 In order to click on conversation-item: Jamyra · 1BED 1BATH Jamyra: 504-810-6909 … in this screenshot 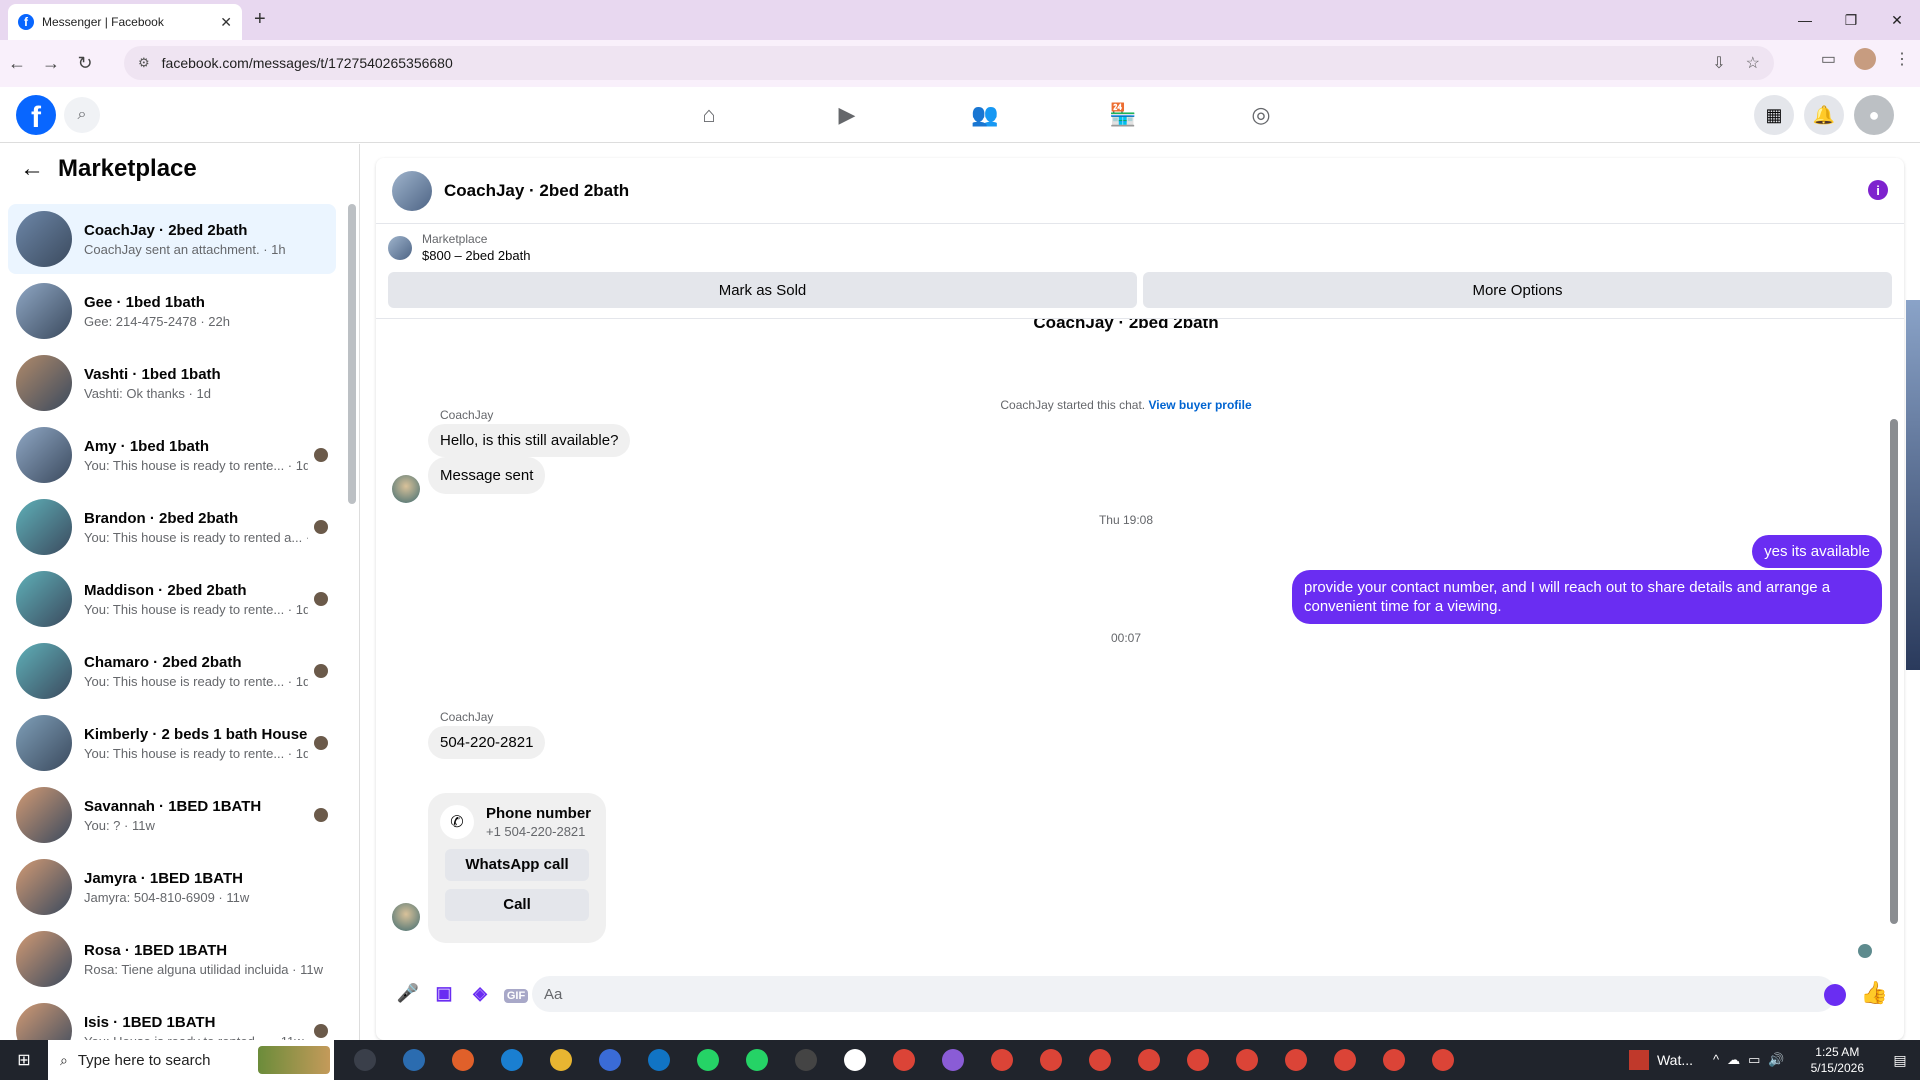, I will do `click(172, 887)`.